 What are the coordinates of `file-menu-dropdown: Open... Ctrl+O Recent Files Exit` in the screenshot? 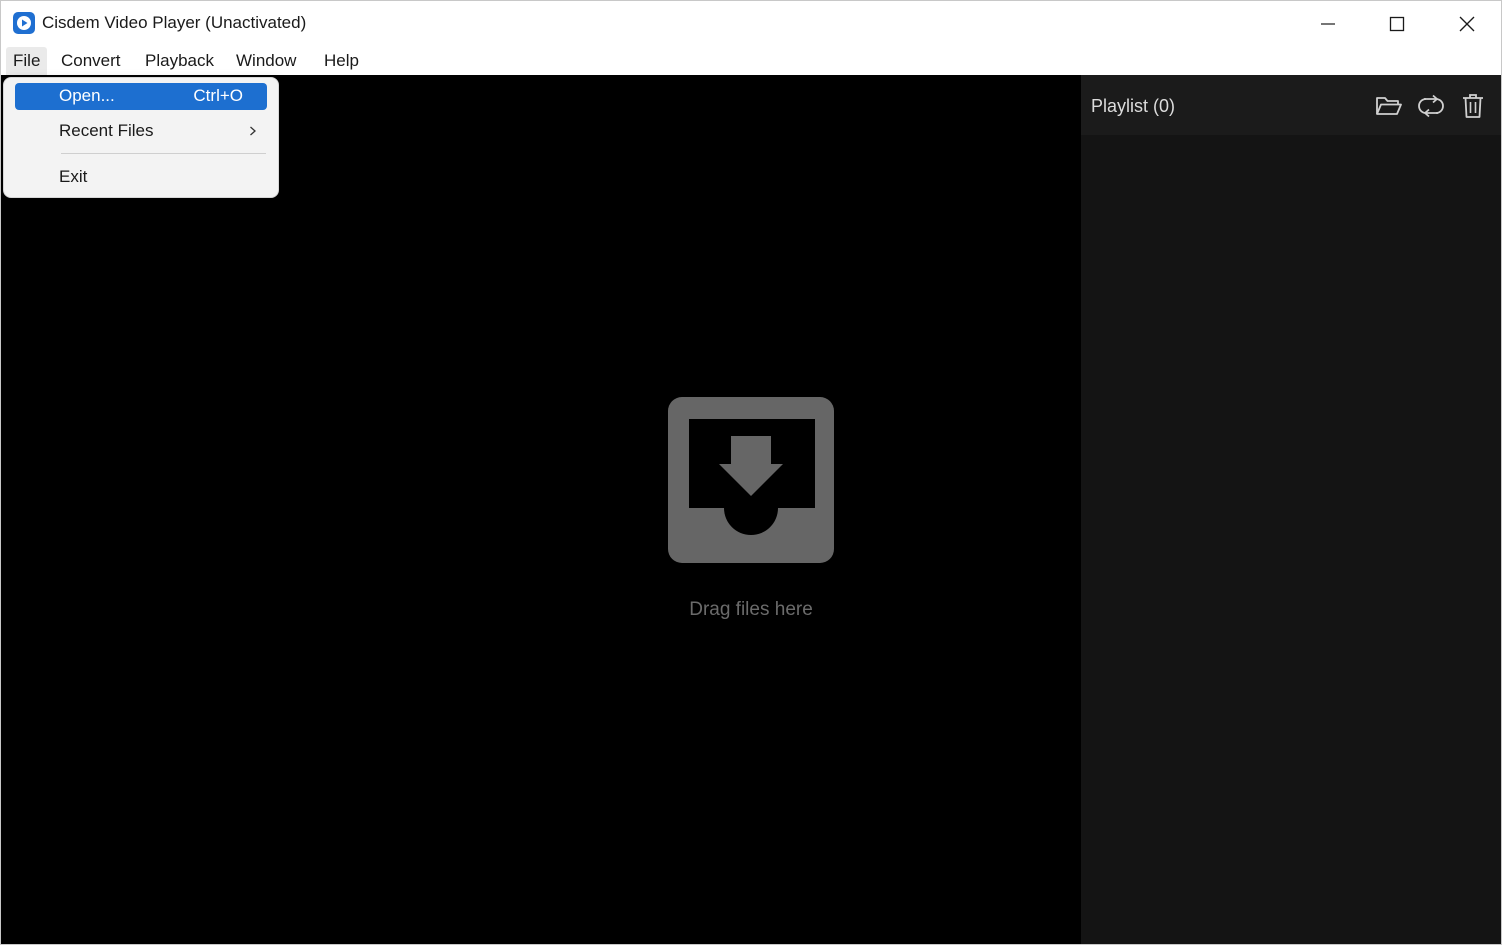 It's located at (141, 137).